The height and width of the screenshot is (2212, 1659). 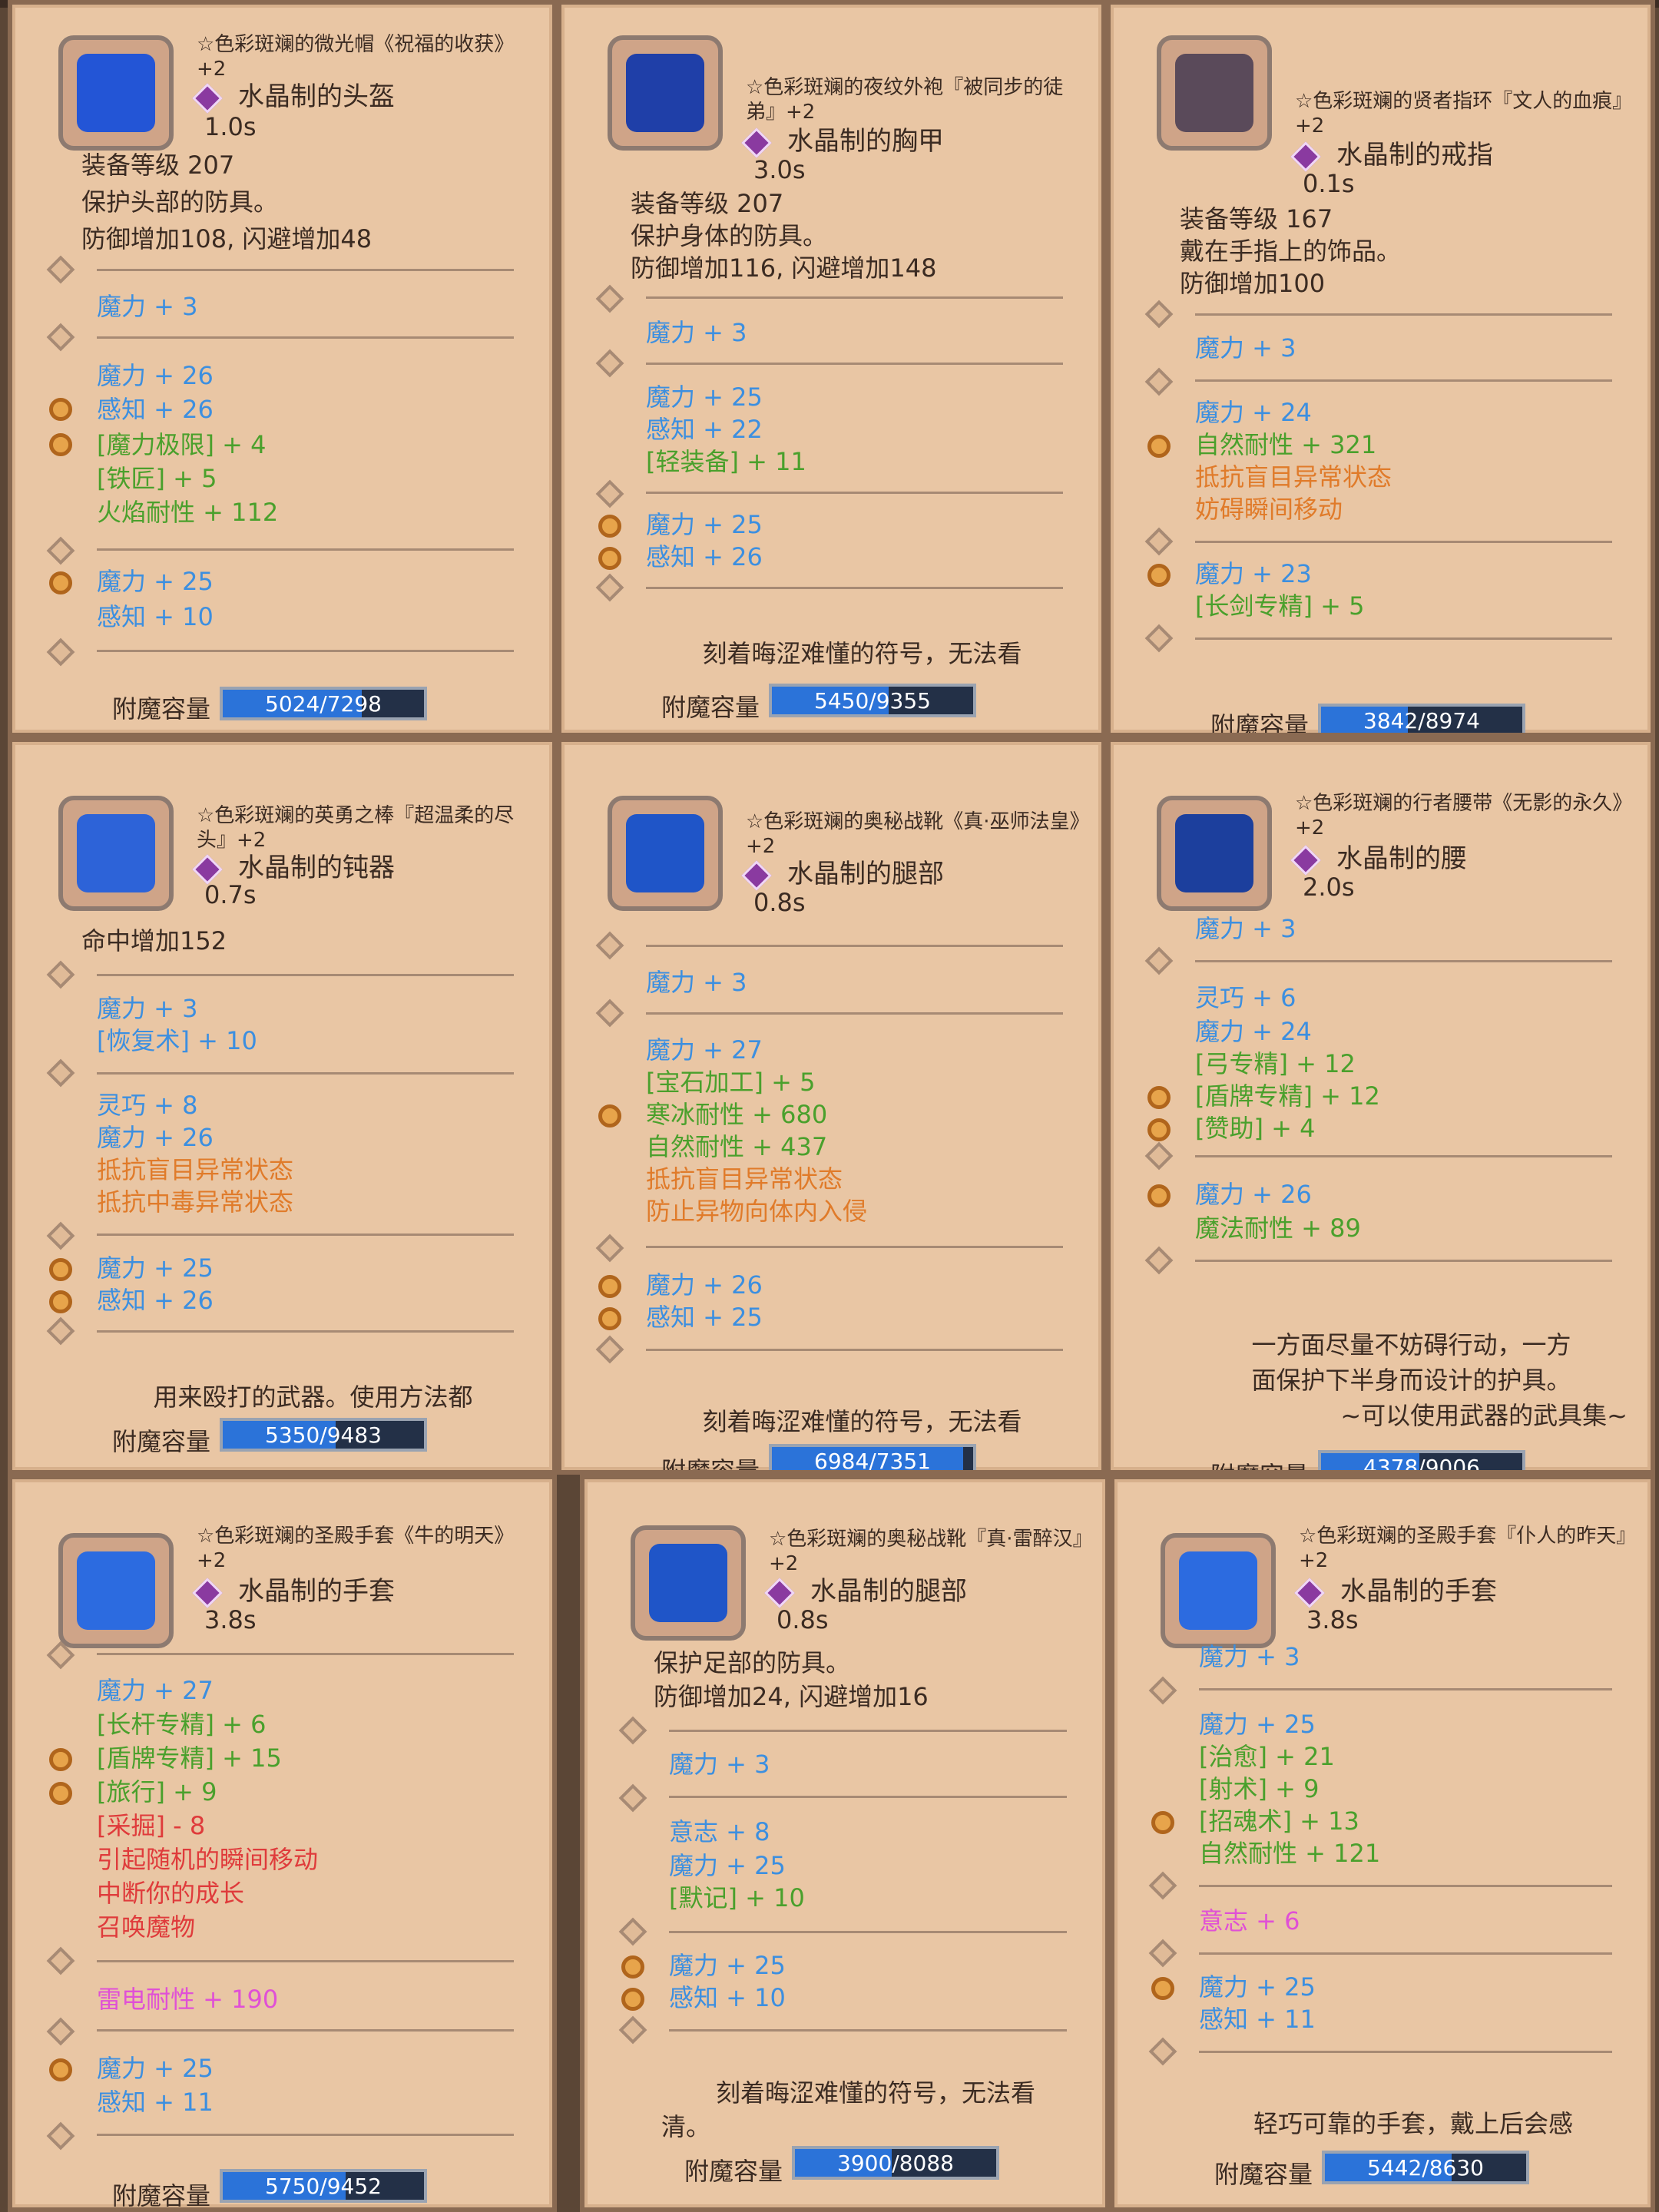 I want to click on gloves-icon, so click(x=116, y=1590).